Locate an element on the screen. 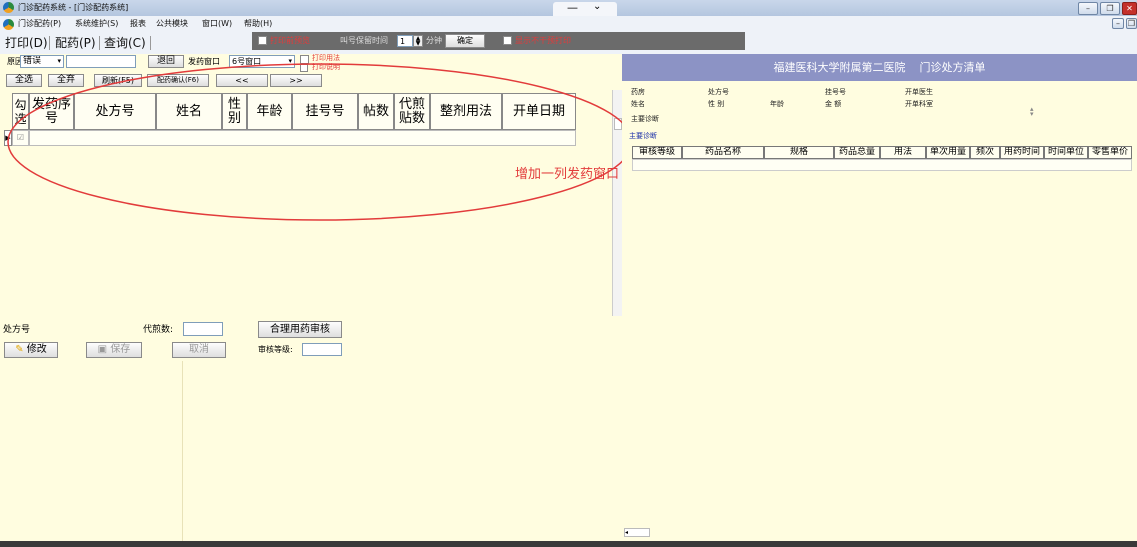 The width and height of the screenshot is (1137, 547). menu-app-icon is located at coordinates (8, 24).